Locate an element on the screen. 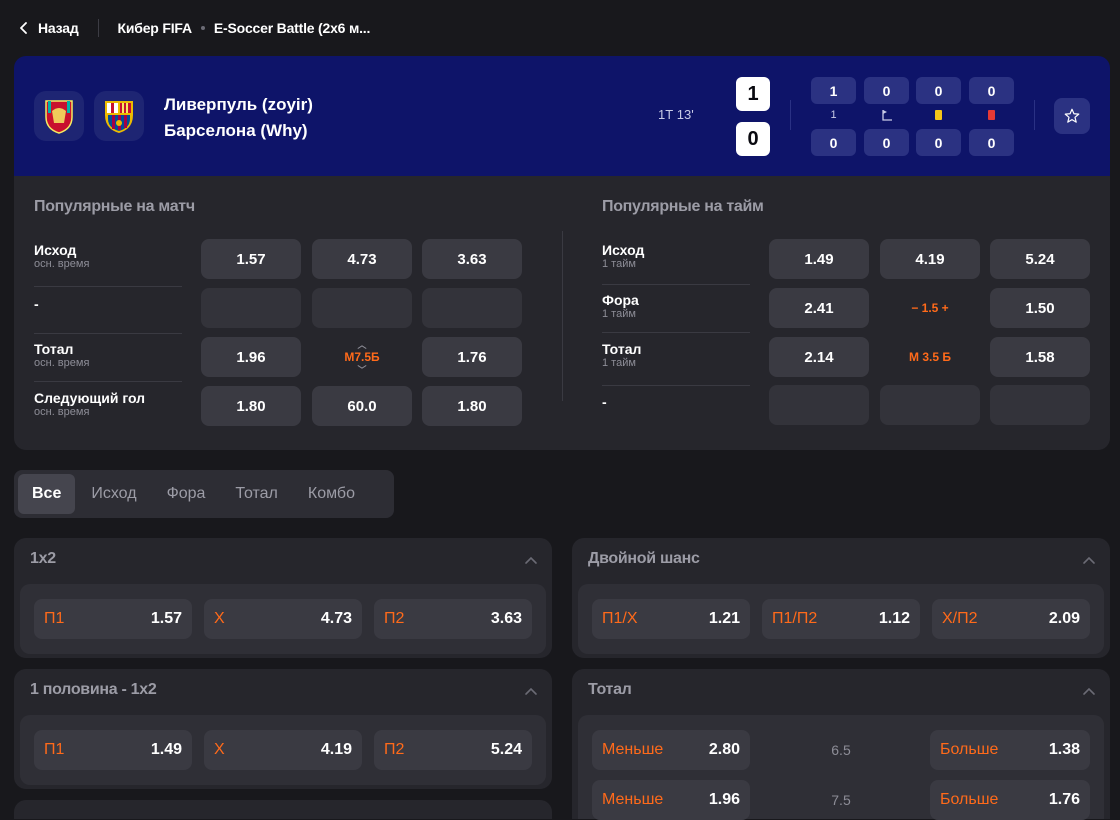 The height and width of the screenshot is (820, 1120). team2-name: Барселона (Why) is located at coordinates (236, 130).